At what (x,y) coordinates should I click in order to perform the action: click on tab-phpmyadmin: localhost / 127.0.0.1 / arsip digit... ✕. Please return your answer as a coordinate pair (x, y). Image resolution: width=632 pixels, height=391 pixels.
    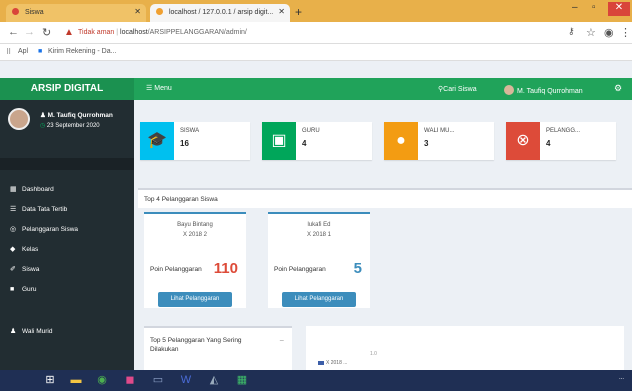
    Looking at the image, I should click on (220, 13).